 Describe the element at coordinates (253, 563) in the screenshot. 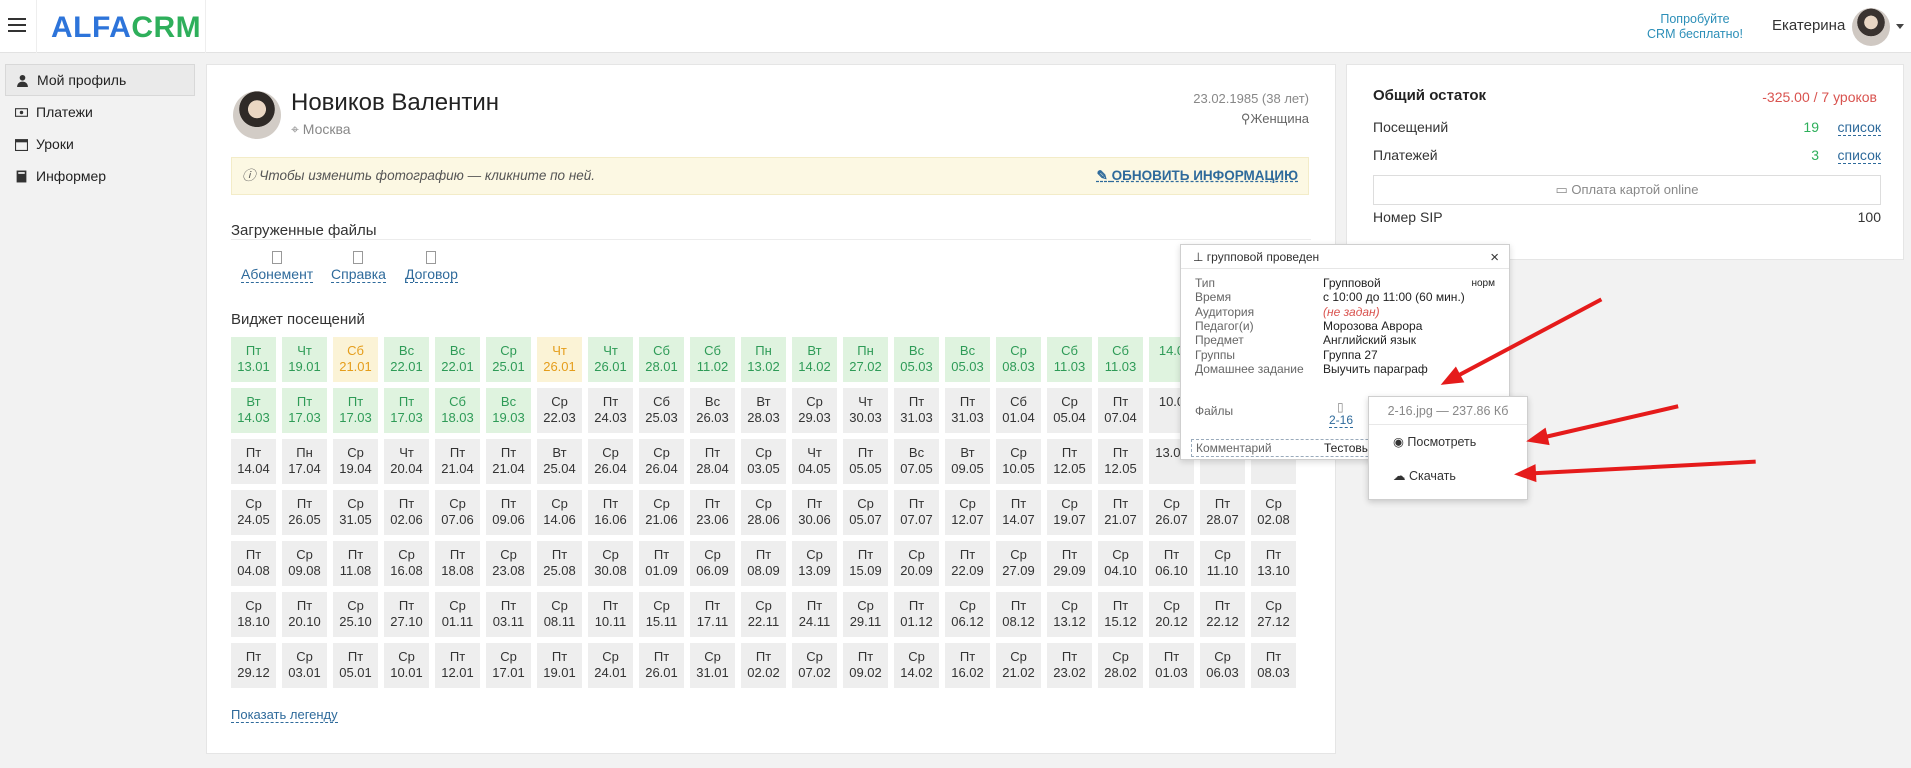

I see `attendance-cell: Пт 04.08` at that location.